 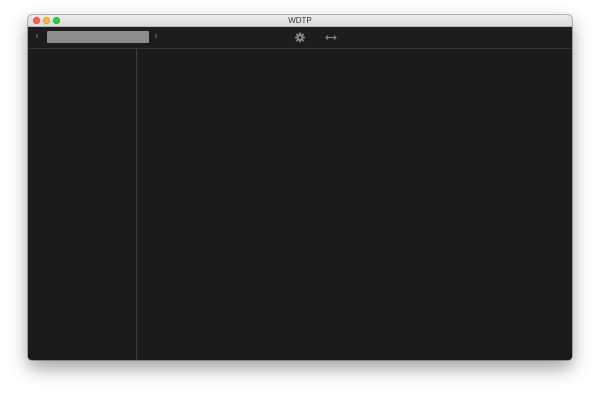 I want to click on title-bar: WDTP, so click(x=300, y=21).